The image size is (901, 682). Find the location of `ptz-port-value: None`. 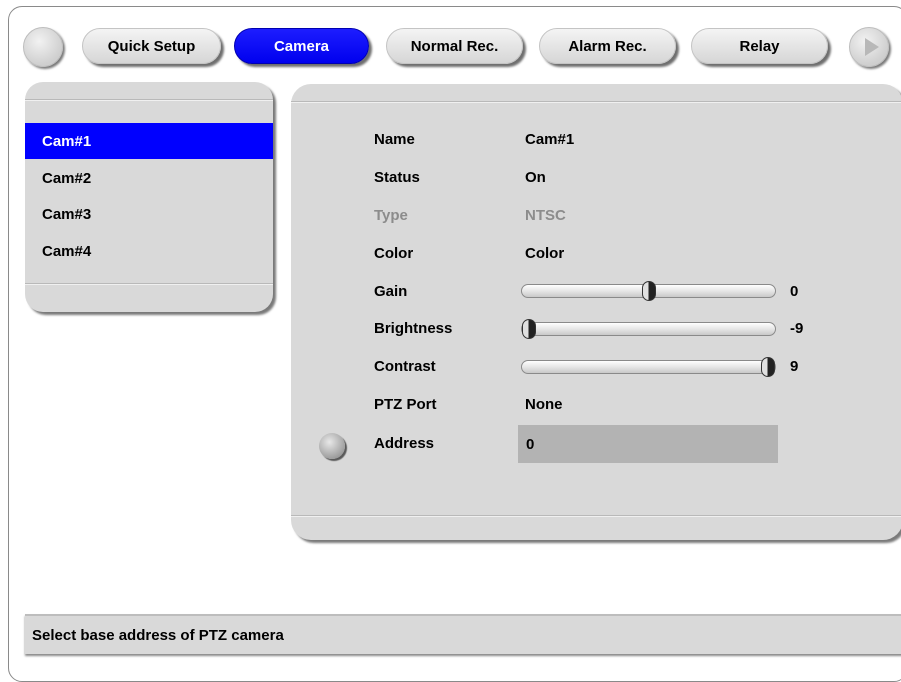

ptz-port-value: None is located at coordinates (544, 404).